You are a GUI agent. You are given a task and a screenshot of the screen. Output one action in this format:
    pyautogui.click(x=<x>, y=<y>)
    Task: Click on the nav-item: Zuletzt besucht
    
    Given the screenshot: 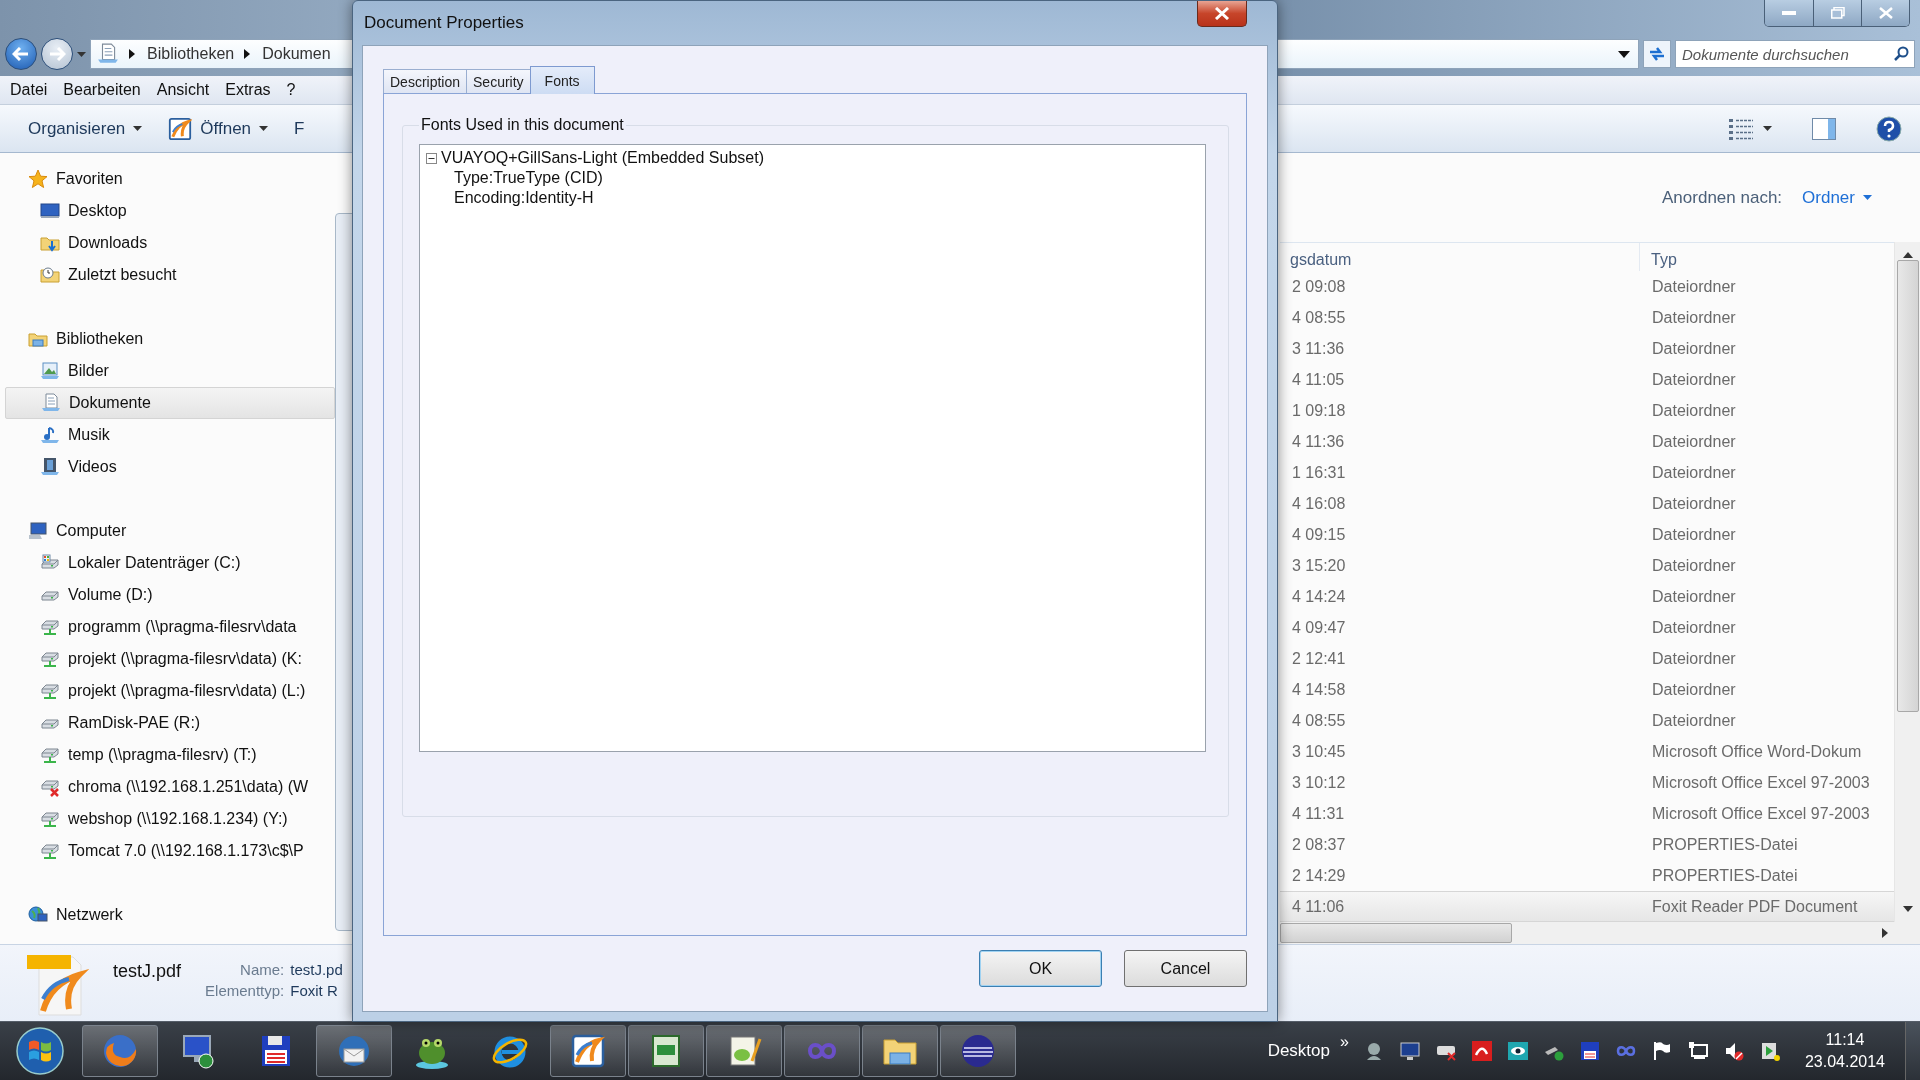 What is the action you would take?
    pyautogui.click(x=170, y=275)
    